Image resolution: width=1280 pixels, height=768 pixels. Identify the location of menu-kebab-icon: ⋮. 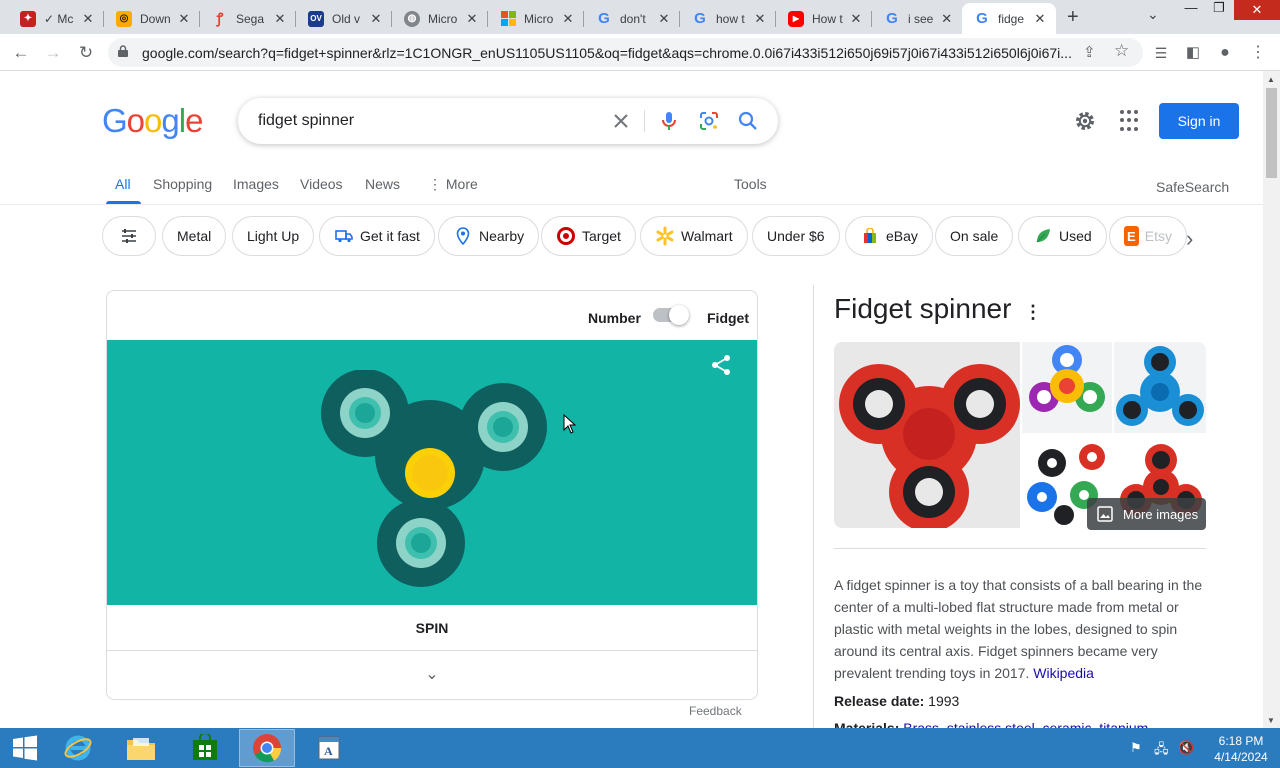
(1258, 53).